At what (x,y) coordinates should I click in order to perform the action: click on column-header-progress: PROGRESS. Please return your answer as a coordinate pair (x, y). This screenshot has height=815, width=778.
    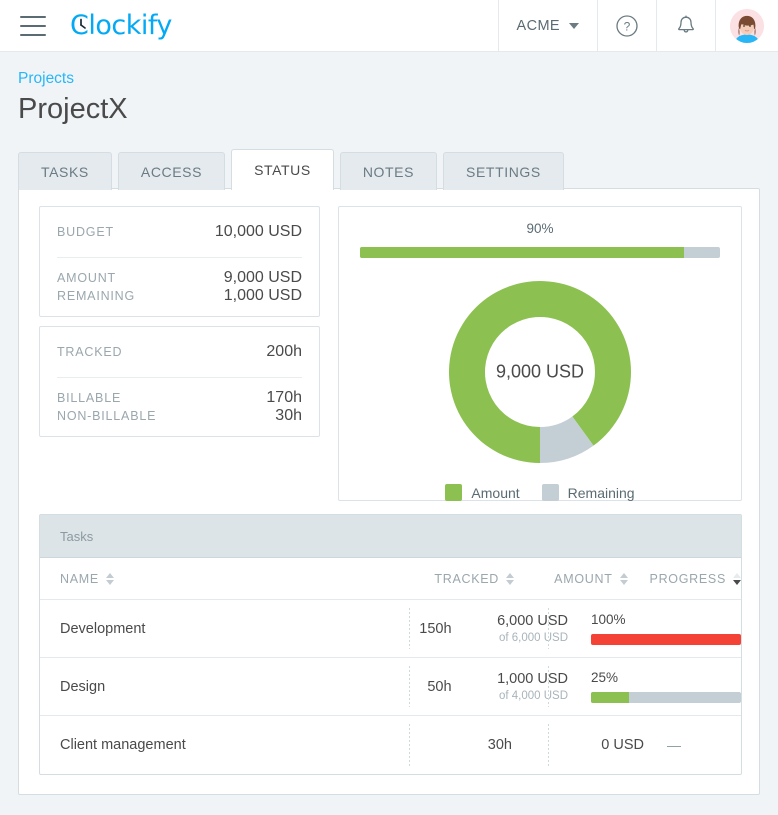
    Looking at the image, I should click on (684, 579).